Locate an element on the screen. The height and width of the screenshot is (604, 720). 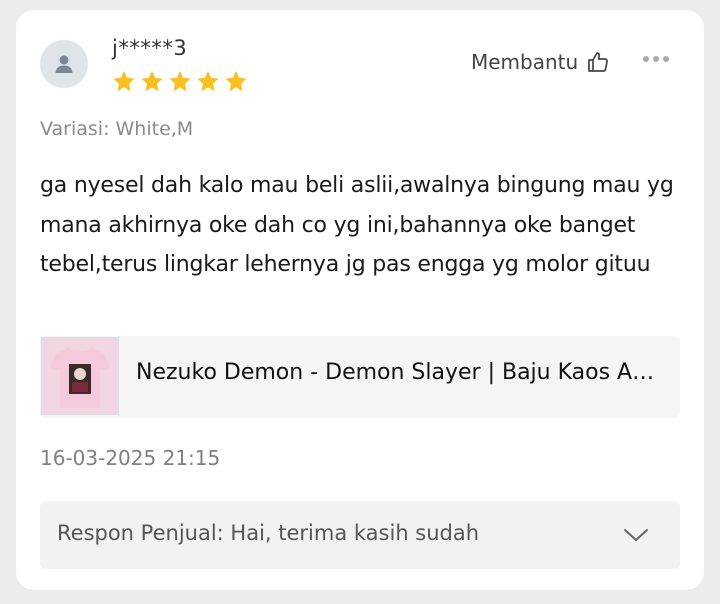
chevron-down-icon is located at coordinates (636, 535).